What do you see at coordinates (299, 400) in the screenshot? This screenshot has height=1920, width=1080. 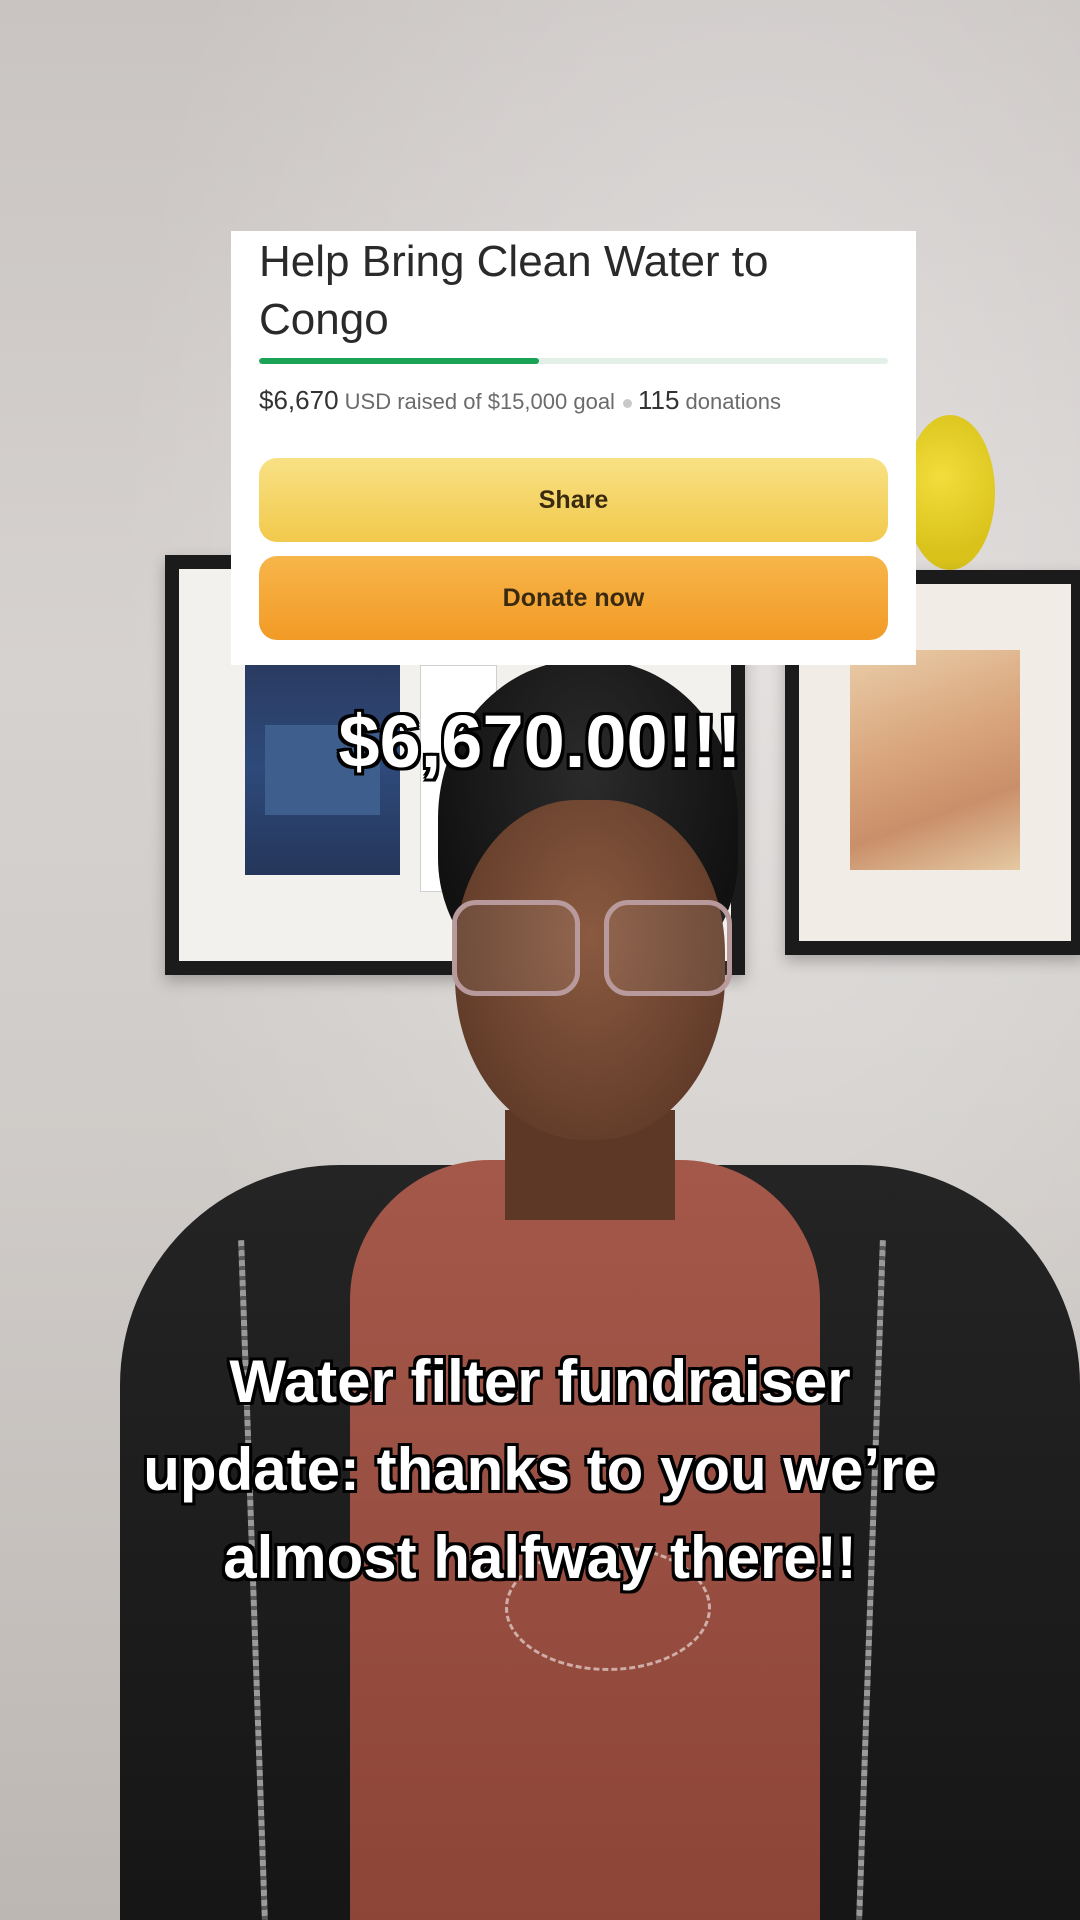 I see `raised-amount: $6,670` at bounding box center [299, 400].